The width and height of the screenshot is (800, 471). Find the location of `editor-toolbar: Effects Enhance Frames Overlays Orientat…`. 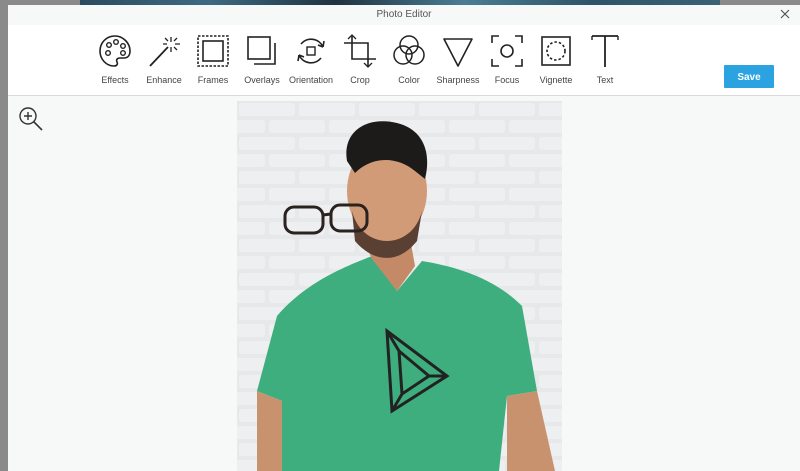

editor-toolbar: Effects Enhance Frames Overlays Orientat… is located at coordinates (404, 60).